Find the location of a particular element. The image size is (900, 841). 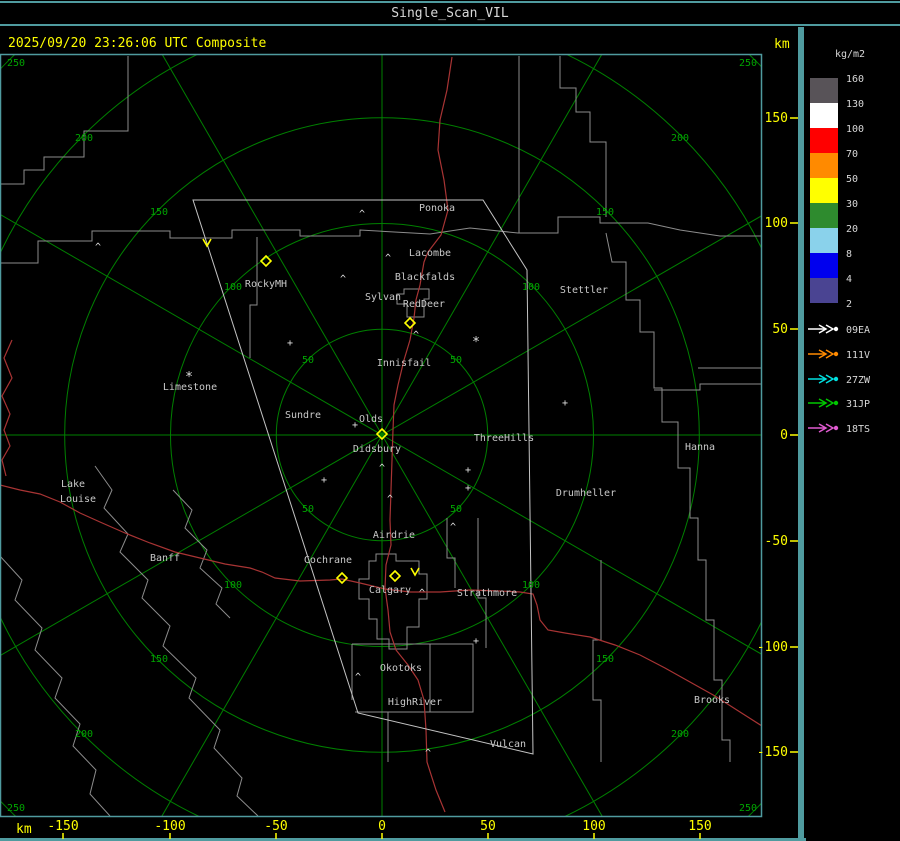

vector-id-label: 18TS is located at coordinates (858, 429).